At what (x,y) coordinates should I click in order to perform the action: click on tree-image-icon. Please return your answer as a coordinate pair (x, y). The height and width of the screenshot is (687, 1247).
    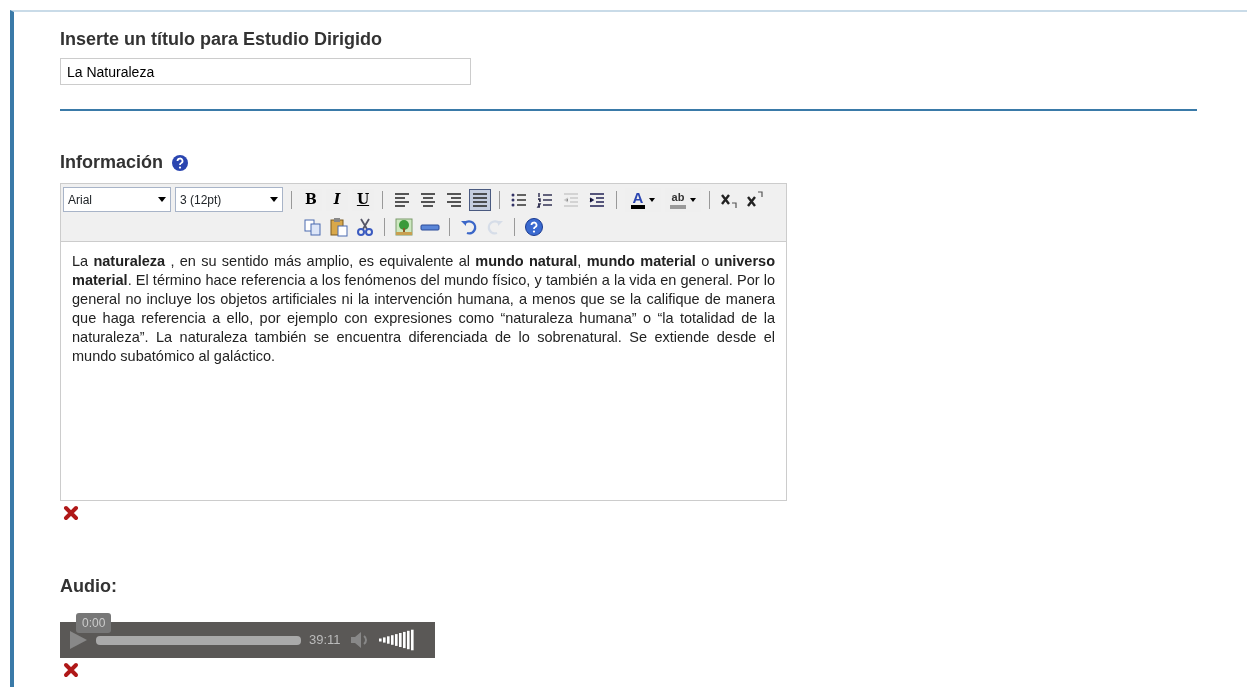
    Looking at the image, I should click on (404, 227).